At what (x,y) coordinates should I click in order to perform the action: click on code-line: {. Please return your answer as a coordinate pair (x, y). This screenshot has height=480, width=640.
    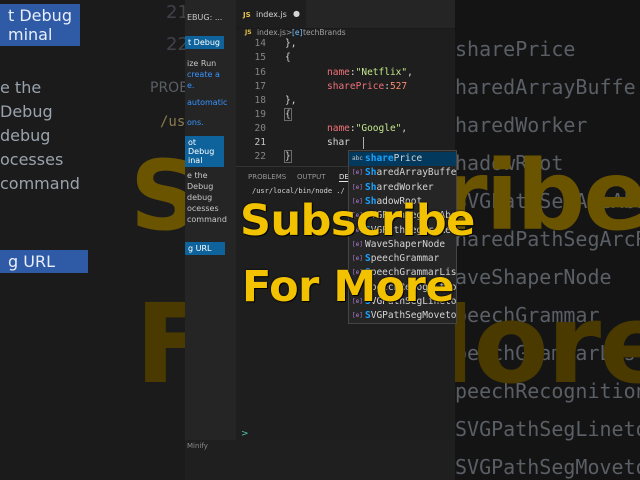
    Looking at the image, I should click on (288, 57).